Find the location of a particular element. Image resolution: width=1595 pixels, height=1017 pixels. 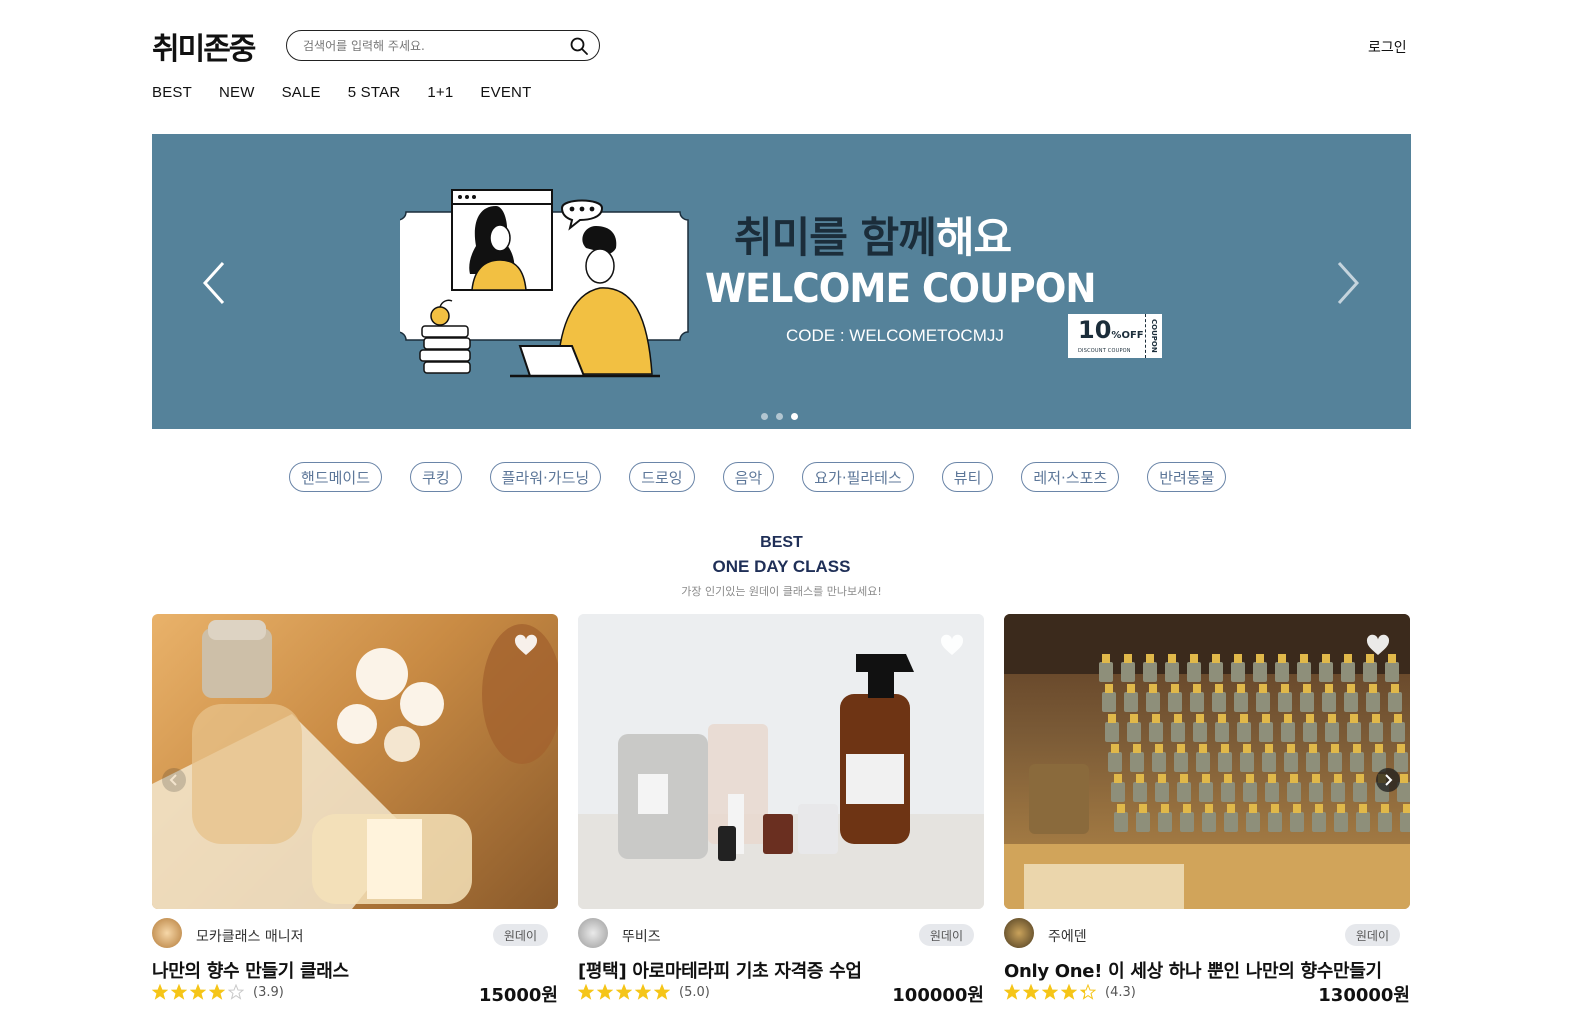

category-music: 음악 is located at coordinates (748, 477).